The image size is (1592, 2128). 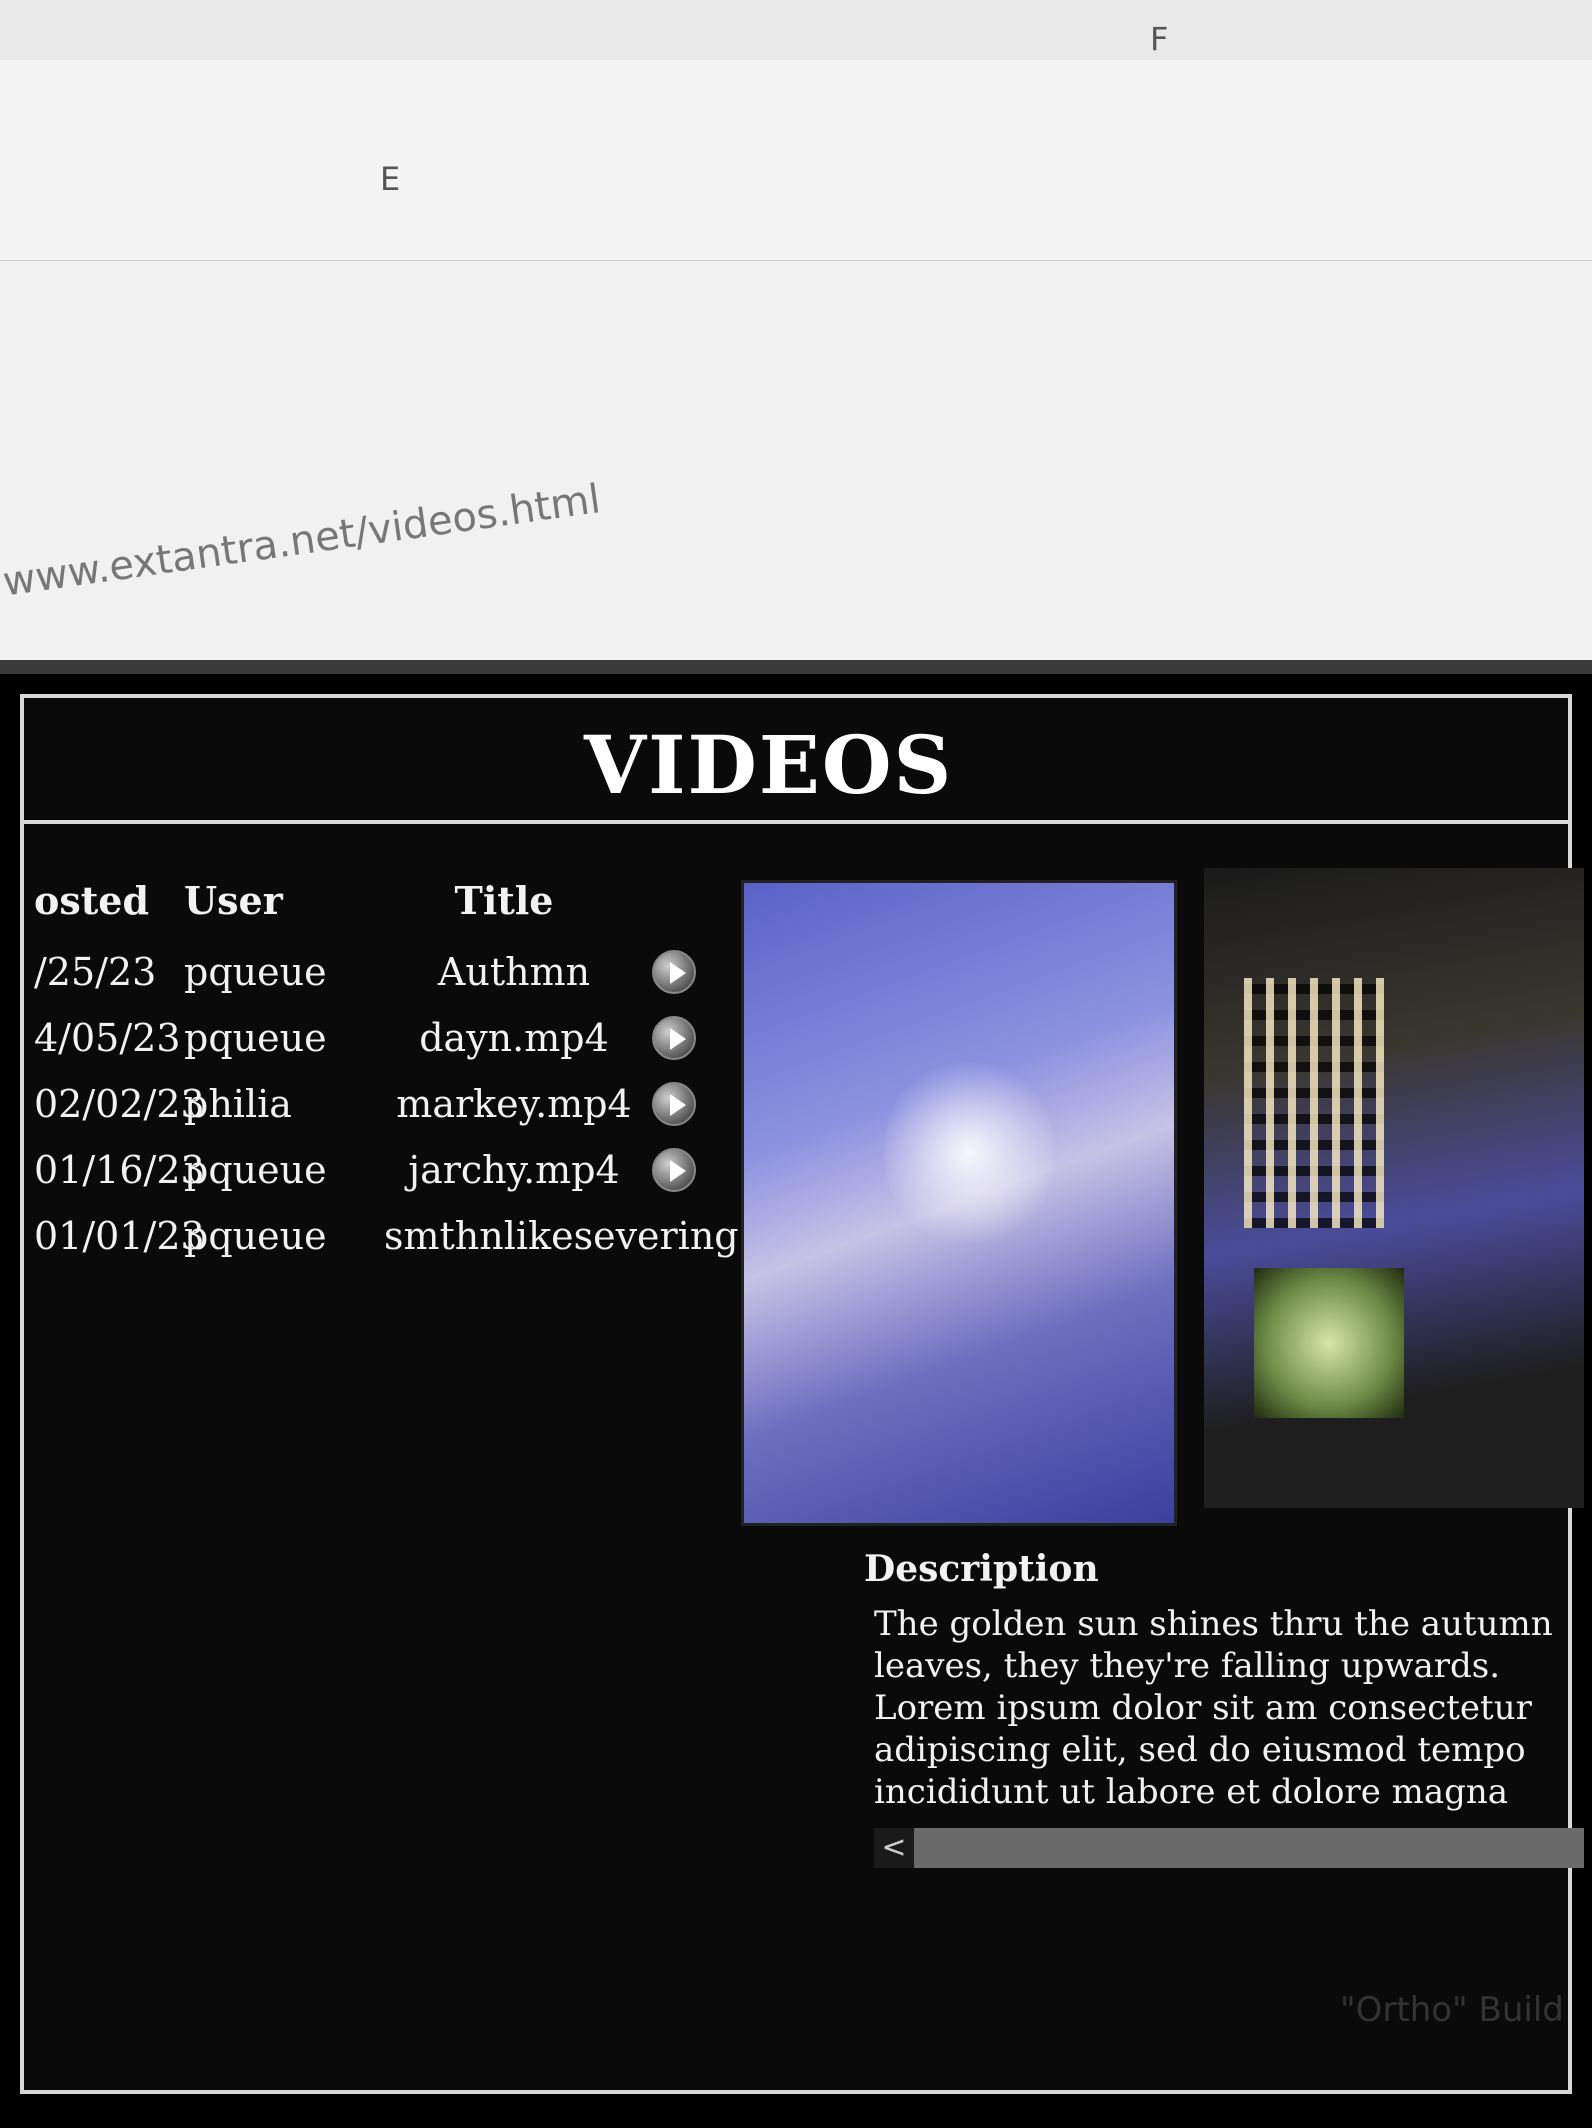 I want to click on header-title: Title, so click(x=504, y=900).